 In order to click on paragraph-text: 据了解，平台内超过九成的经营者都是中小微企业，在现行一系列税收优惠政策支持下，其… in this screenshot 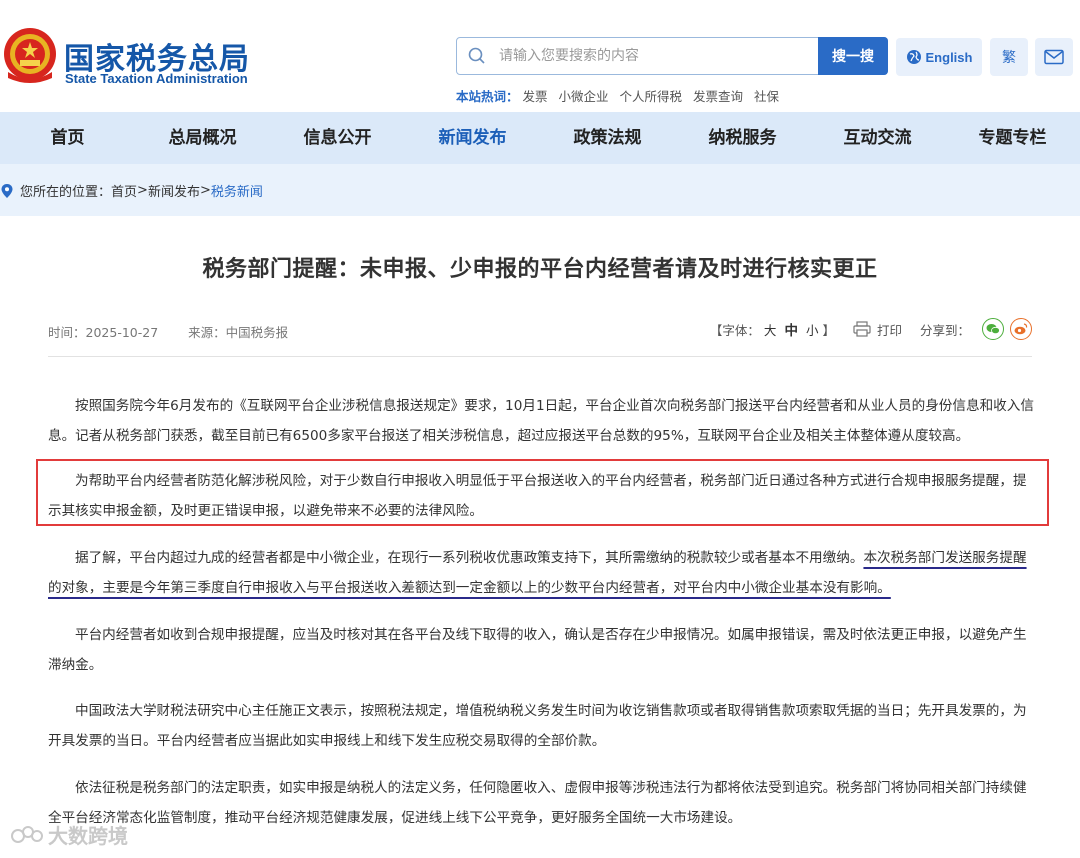, I will do `click(469, 558)`.